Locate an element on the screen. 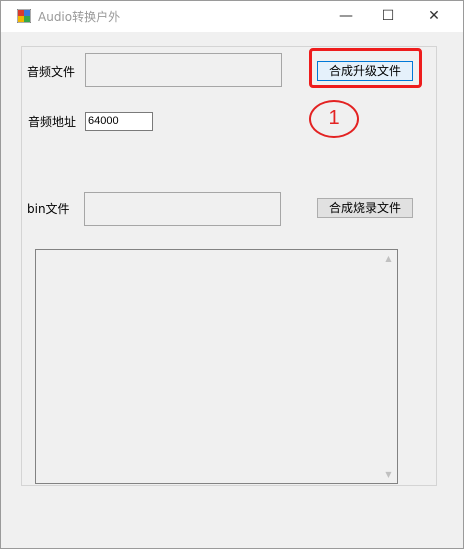 This screenshot has height=549, width=464. audio-file-field is located at coordinates (183, 70).